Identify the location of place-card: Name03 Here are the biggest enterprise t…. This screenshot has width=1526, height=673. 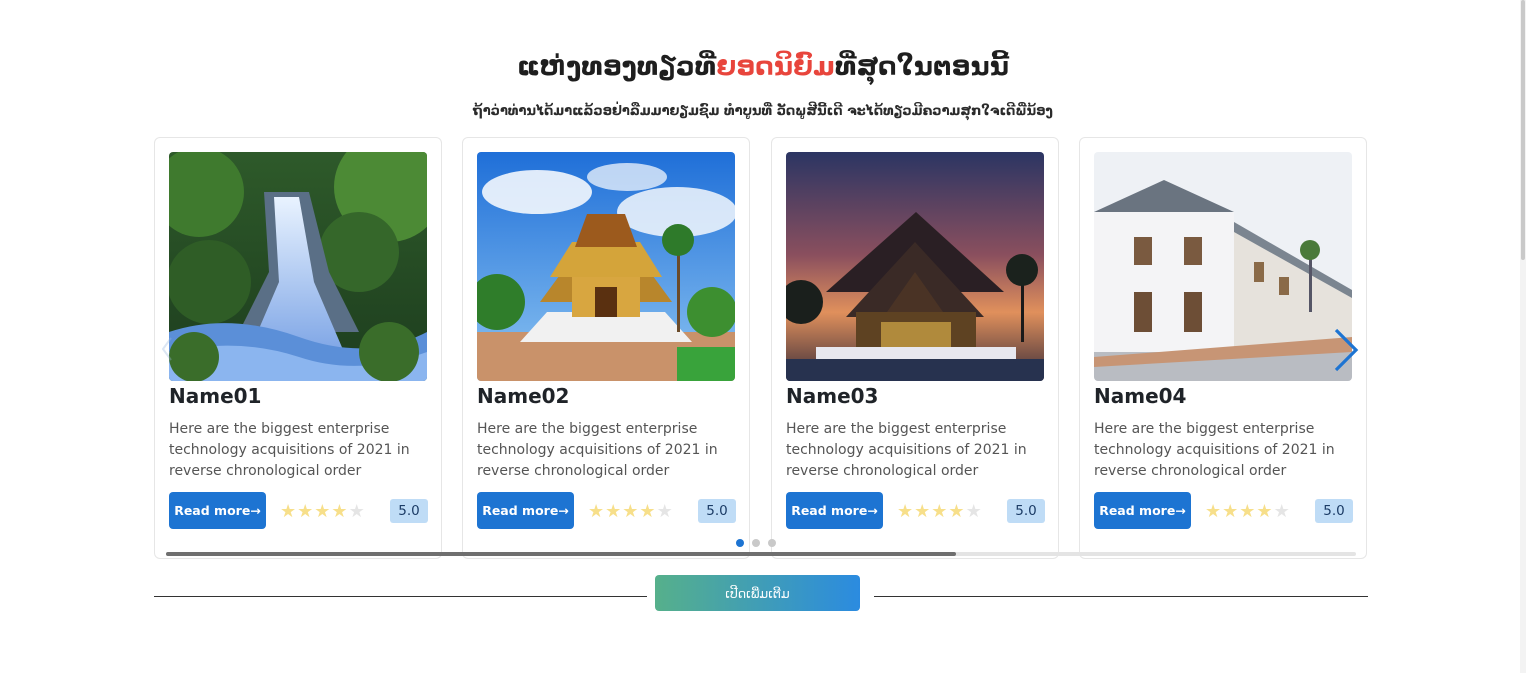
(915, 348).